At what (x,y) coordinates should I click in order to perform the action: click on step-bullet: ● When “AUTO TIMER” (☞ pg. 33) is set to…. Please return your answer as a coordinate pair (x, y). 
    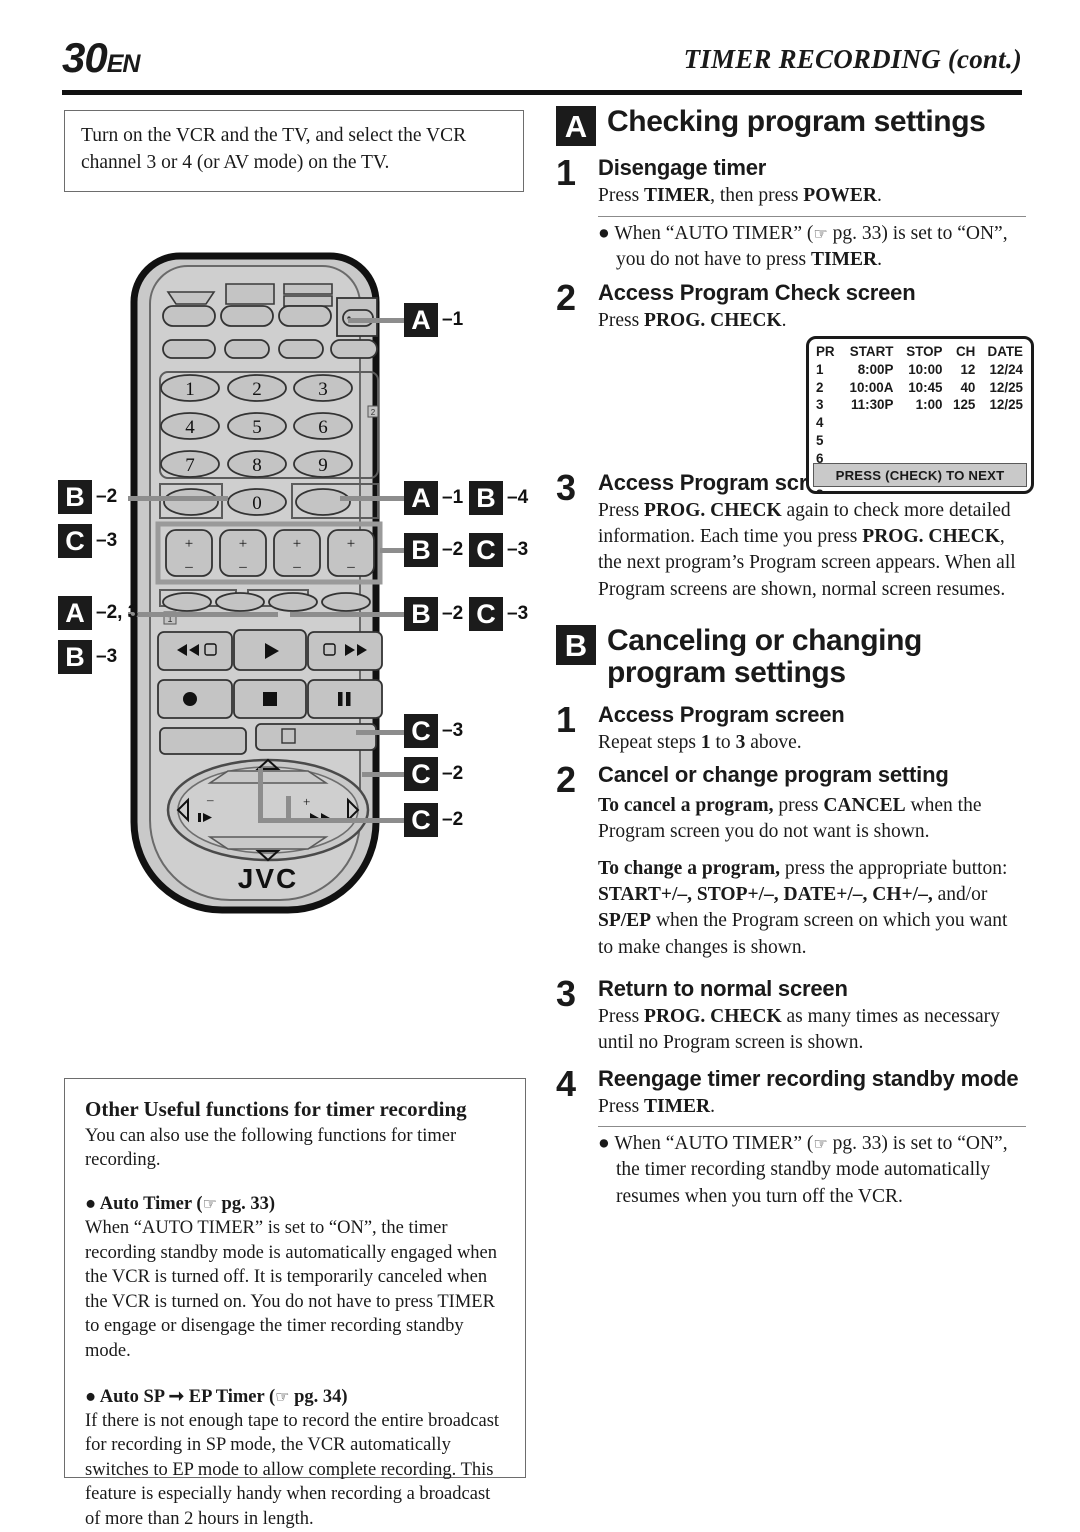
    Looking at the image, I should click on (803, 246).